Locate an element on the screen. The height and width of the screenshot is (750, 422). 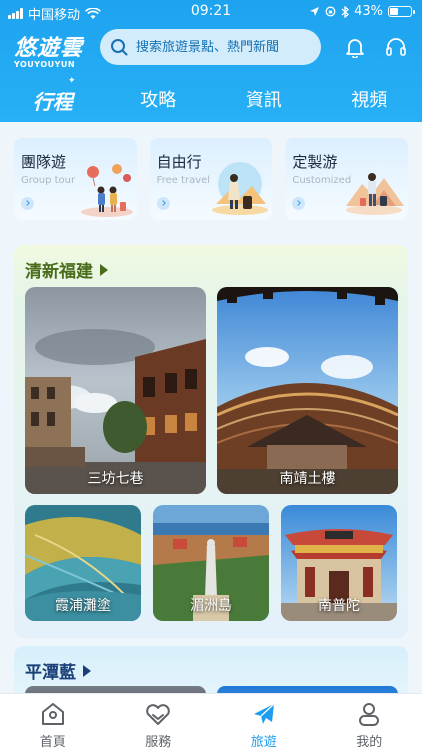
place-card-nanjing-tulou: 南靖土樓 is located at coordinates (307, 390).